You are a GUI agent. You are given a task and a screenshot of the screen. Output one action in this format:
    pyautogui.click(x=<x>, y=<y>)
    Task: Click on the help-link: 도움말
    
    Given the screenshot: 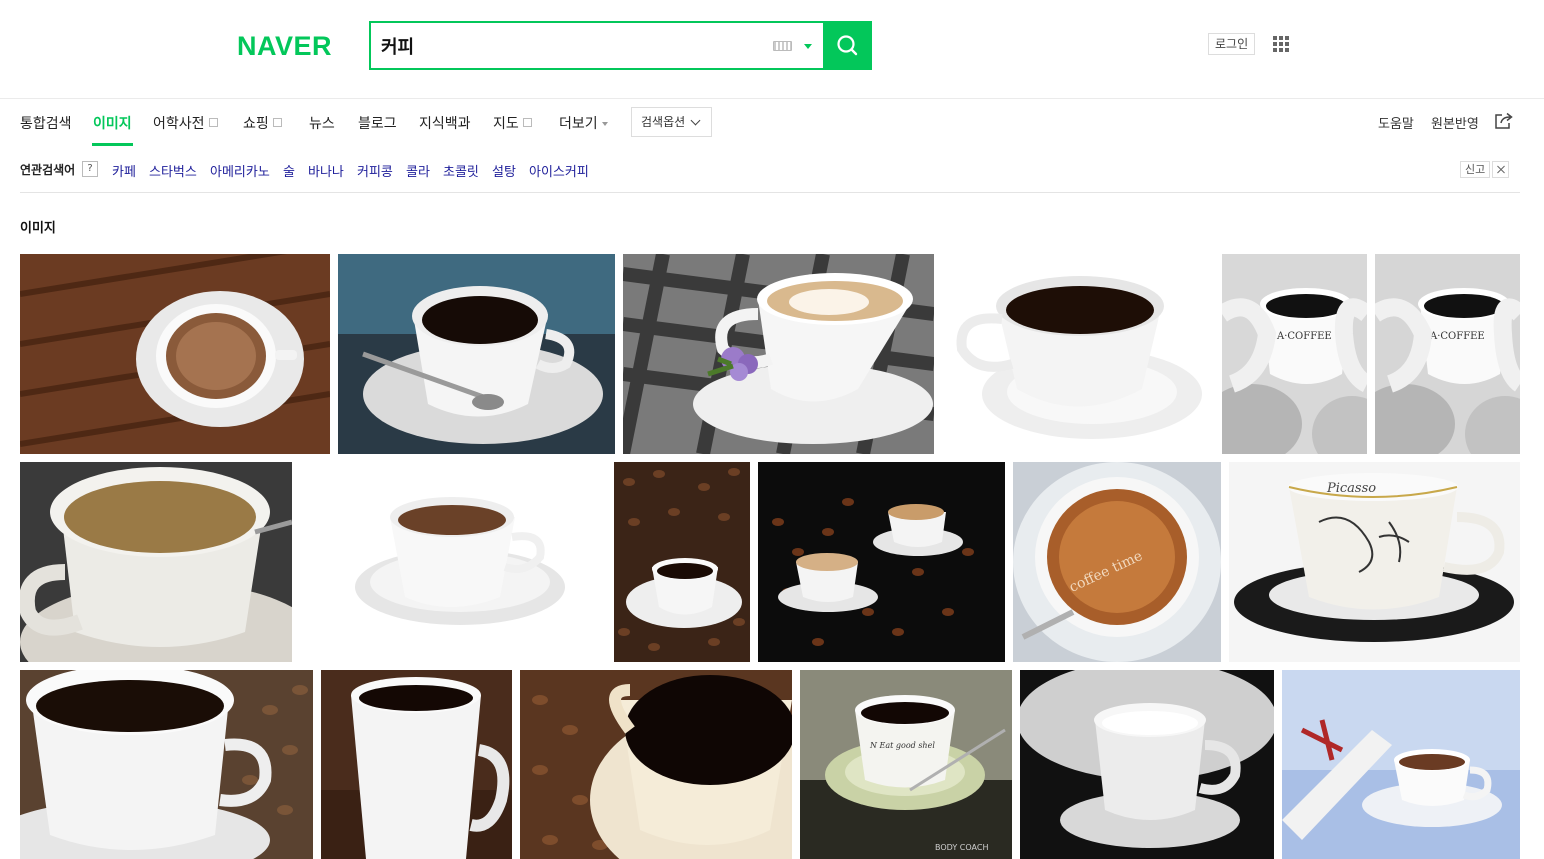 What is the action you would take?
    pyautogui.click(x=1396, y=122)
    